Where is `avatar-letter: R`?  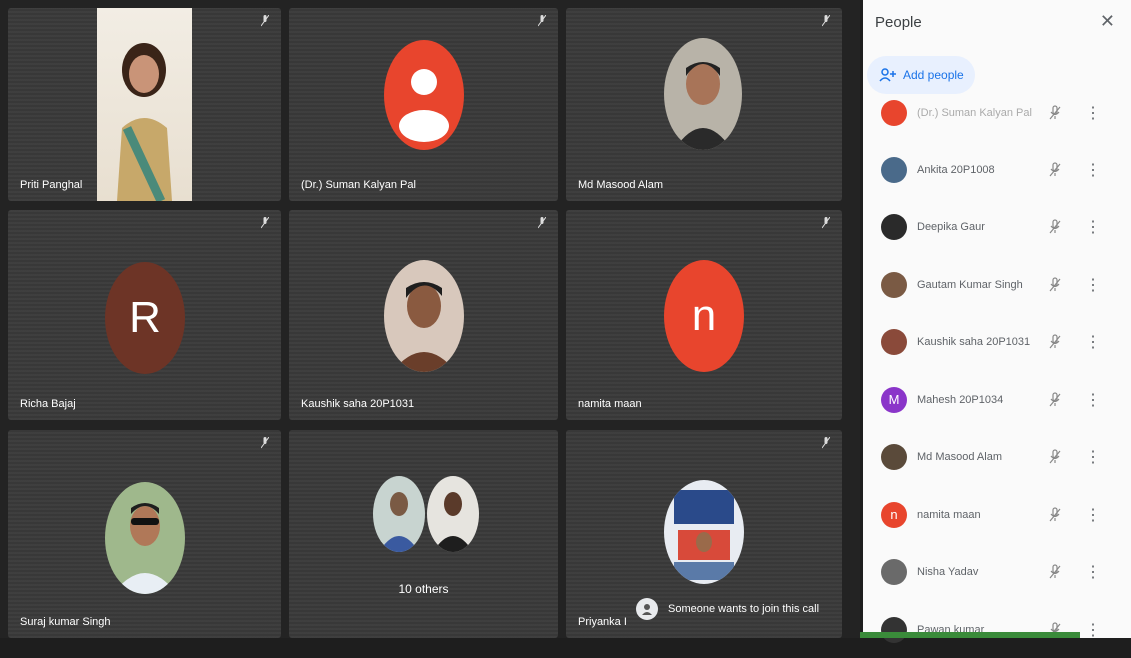 avatar-letter: R is located at coordinates (145, 317).